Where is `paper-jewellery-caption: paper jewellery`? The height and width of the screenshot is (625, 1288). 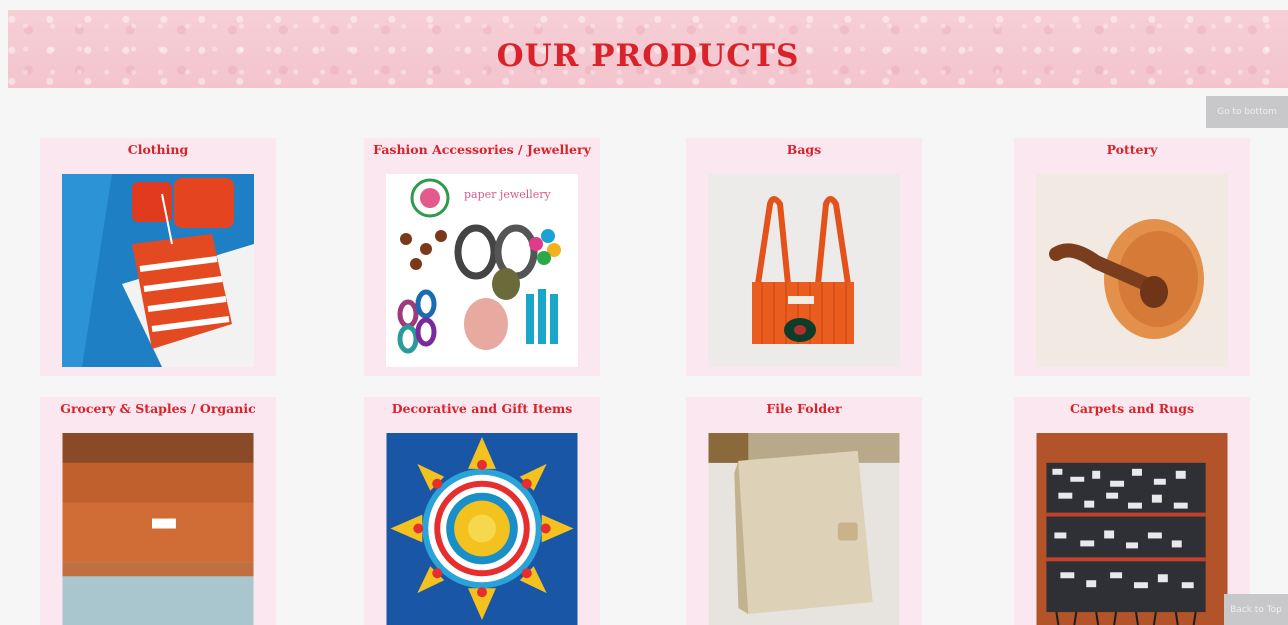
paper-jewellery-caption: paper jewellery is located at coordinates (508, 194).